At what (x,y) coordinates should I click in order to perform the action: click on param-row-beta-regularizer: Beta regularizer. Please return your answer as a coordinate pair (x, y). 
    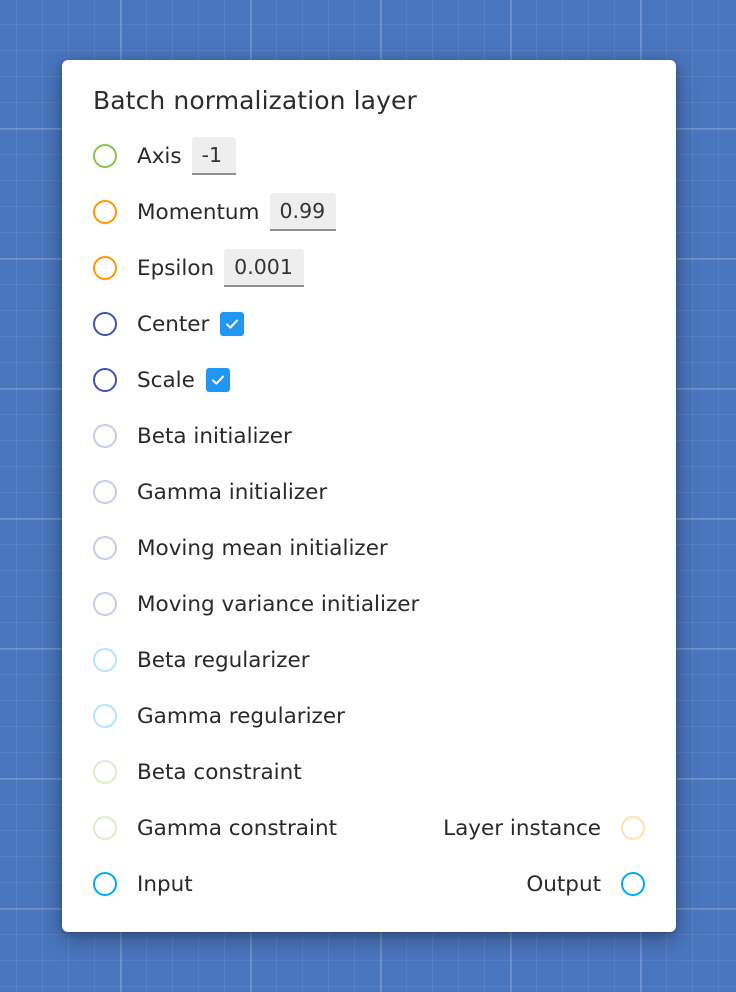
    Looking at the image, I should click on (369, 660).